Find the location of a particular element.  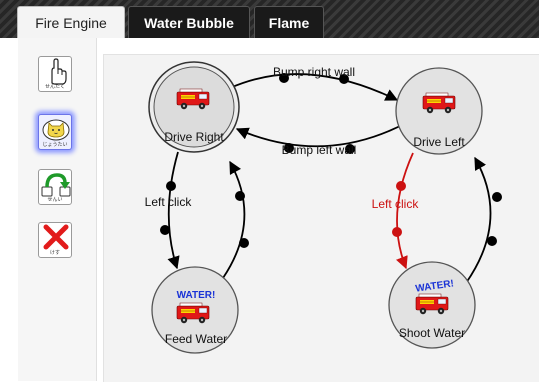

state-label-shoot-water: Shoot Water is located at coordinates (432, 333).